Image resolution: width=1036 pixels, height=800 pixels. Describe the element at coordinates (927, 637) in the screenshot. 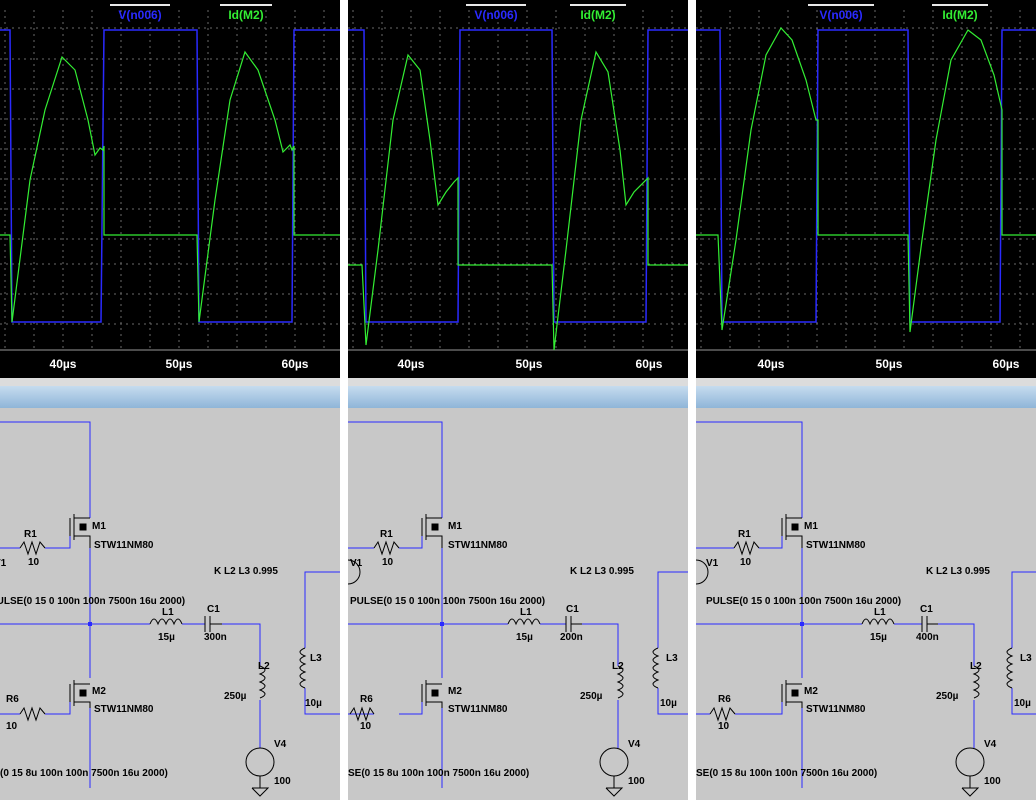

I see `c1-value: 400n` at that location.